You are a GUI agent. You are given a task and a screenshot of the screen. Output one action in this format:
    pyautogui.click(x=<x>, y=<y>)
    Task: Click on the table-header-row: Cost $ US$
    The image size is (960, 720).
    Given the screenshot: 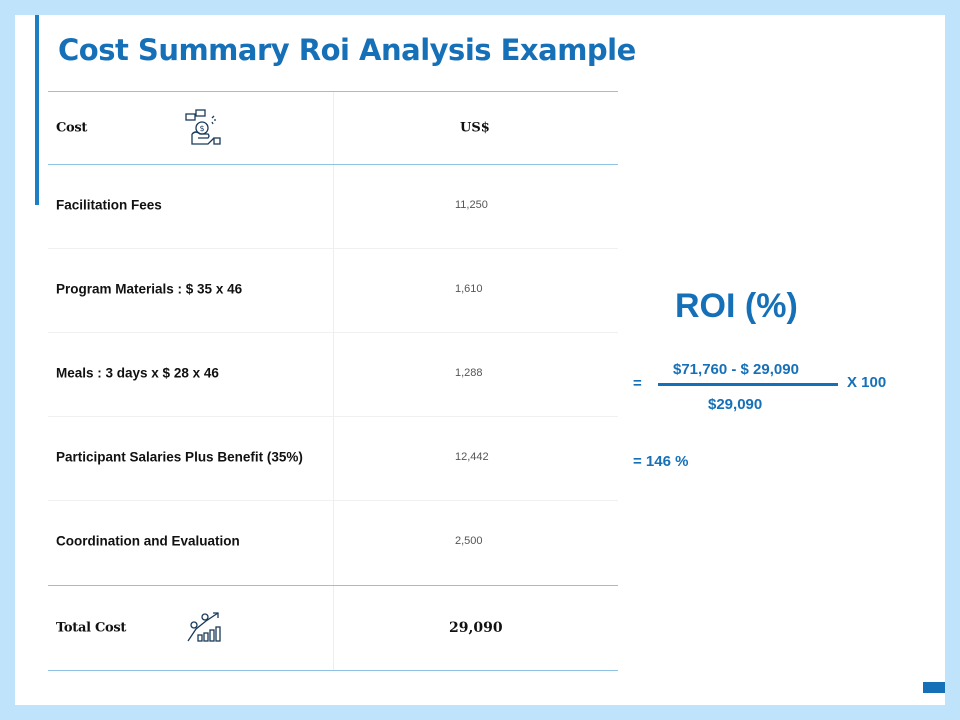 What is the action you would take?
    pyautogui.click(x=333, y=128)
    